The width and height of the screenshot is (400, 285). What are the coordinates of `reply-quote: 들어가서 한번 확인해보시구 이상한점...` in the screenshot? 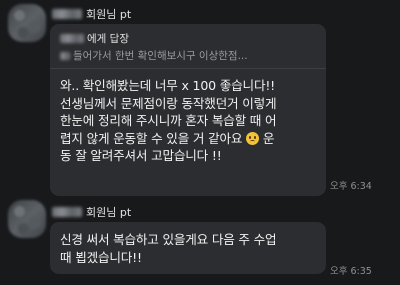 It's located at (188, 55).